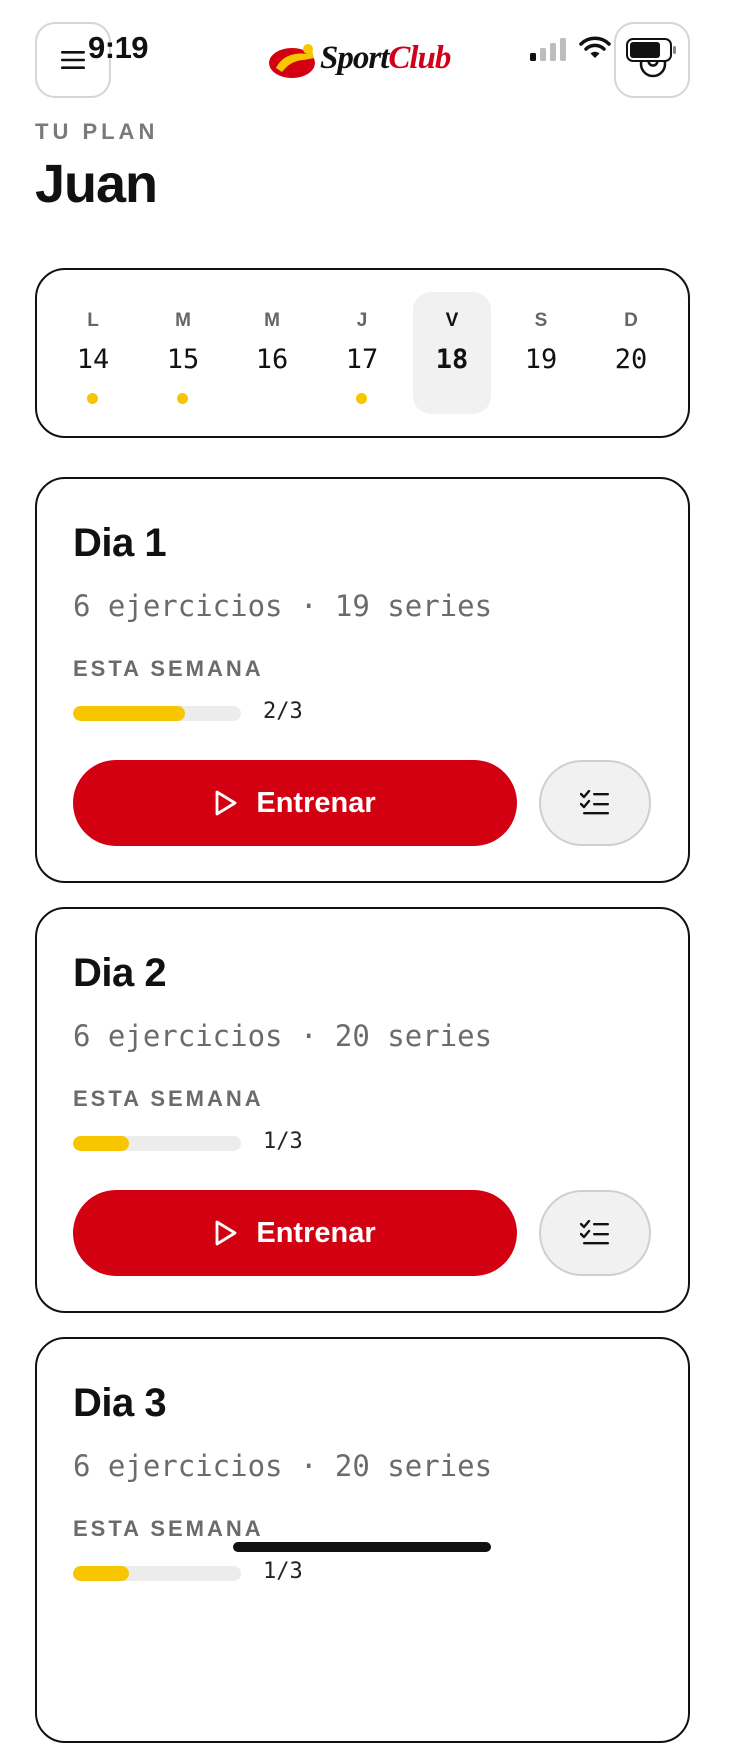 Image resolution: width=739 pixels, height=1743 pixels. I want to click on runner-logo-icon, so click(292, 61).